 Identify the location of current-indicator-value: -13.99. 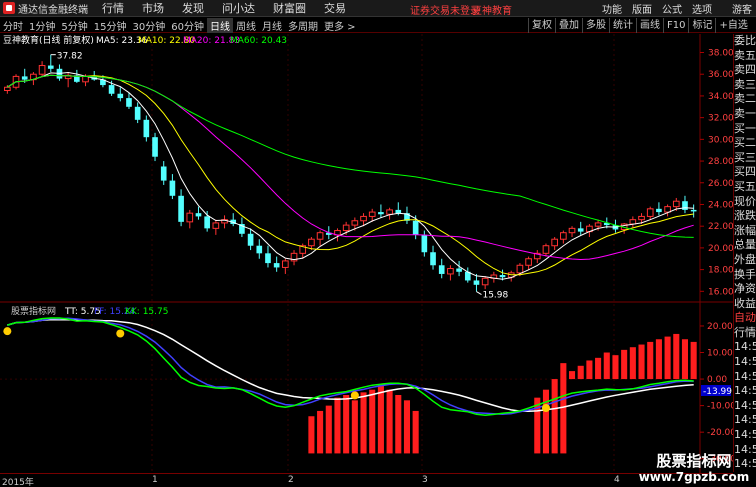
(717, 392).